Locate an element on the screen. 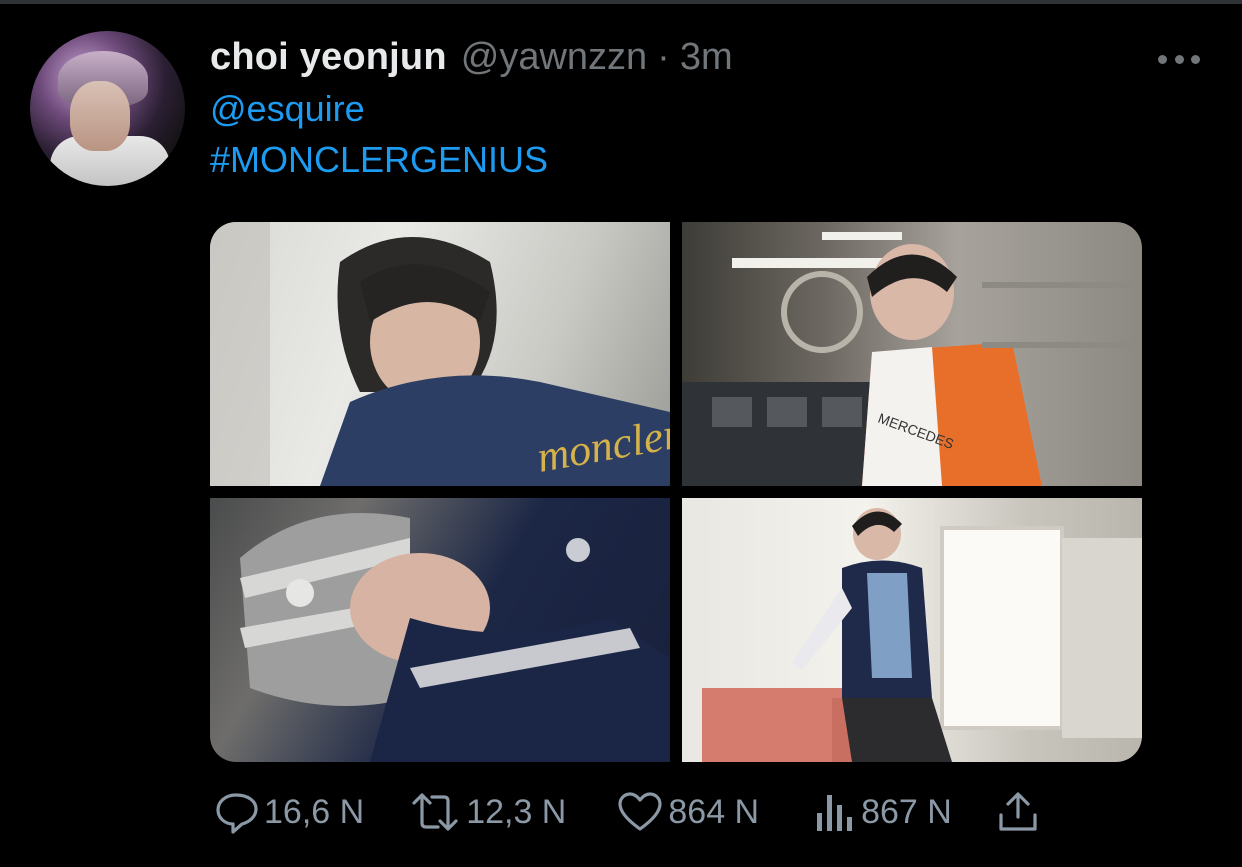 The image size is (1242, 867). mention-link: @esquire is located at coordinates (287, 109).